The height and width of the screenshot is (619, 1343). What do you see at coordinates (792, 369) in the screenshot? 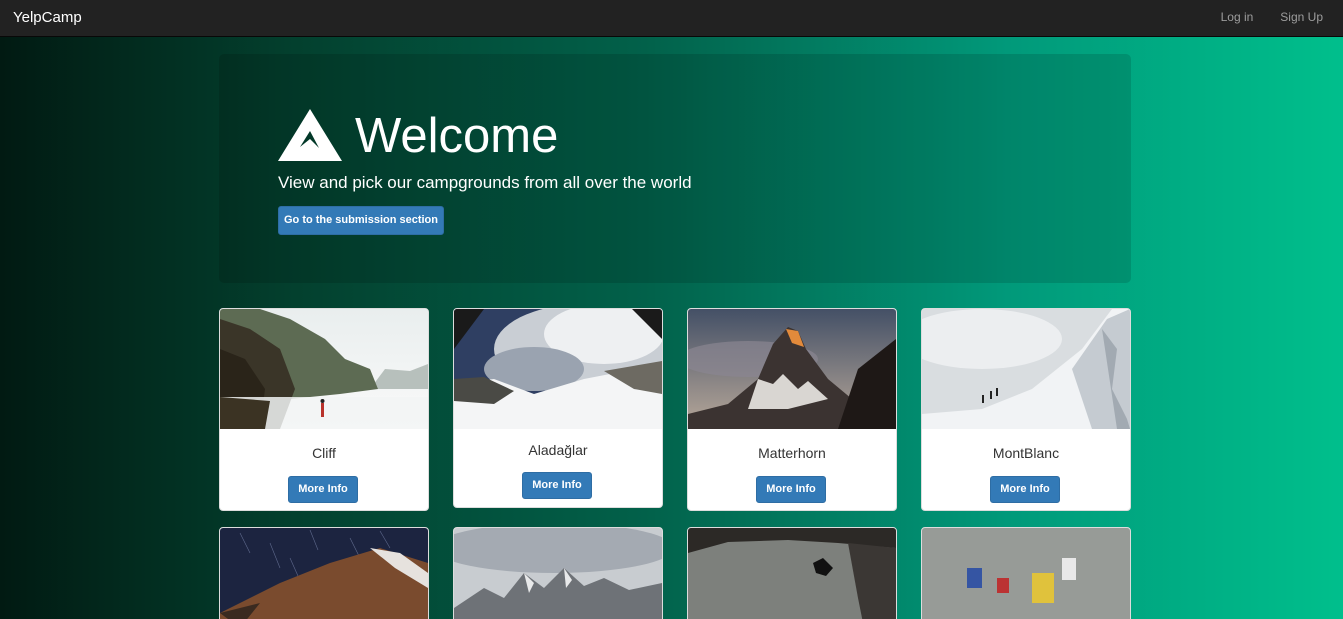
I see `campground-image-matterhorn` at bounding box center [792, 369].